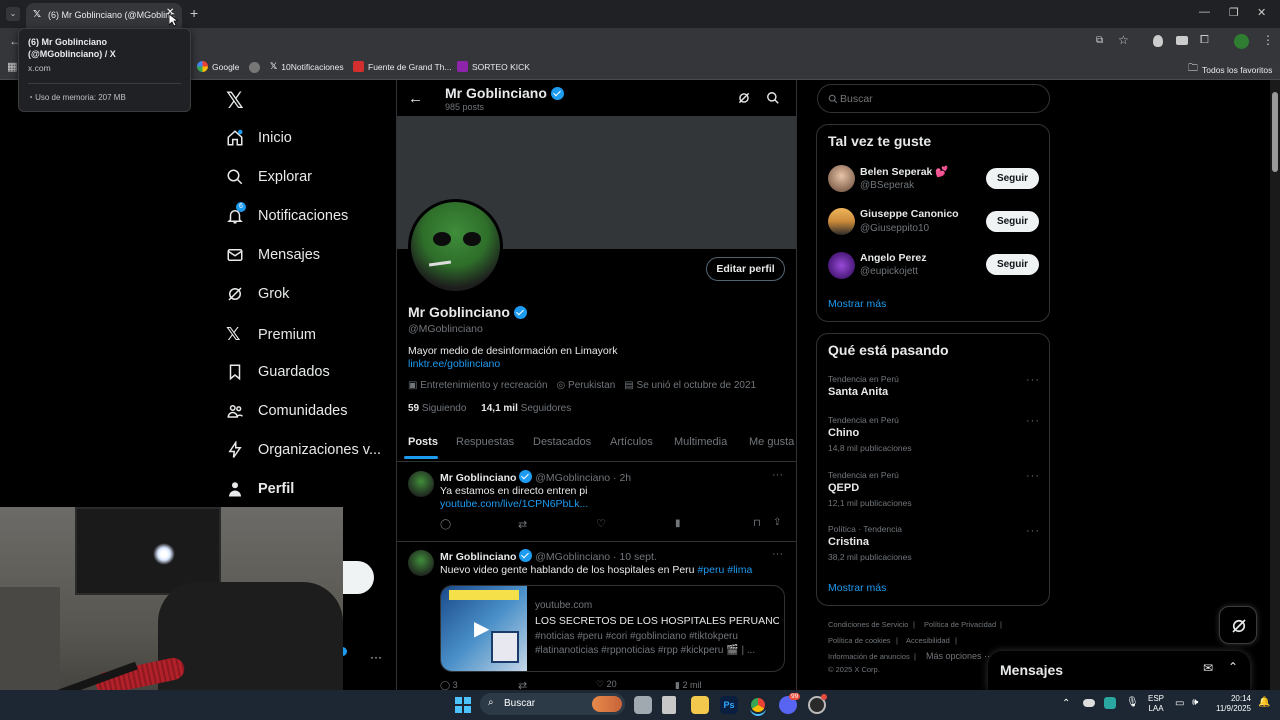 The image size is (1280, 720). What do you see at coordinates (773, 98) in the screenshot?
I see `search-profile-icon` at bounding box center [773, 98].